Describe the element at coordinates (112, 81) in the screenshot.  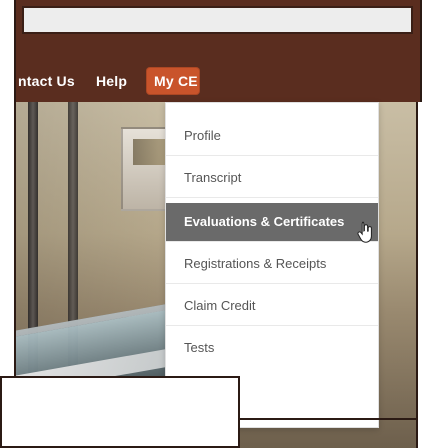
I see `nav-help: Help` at that location.